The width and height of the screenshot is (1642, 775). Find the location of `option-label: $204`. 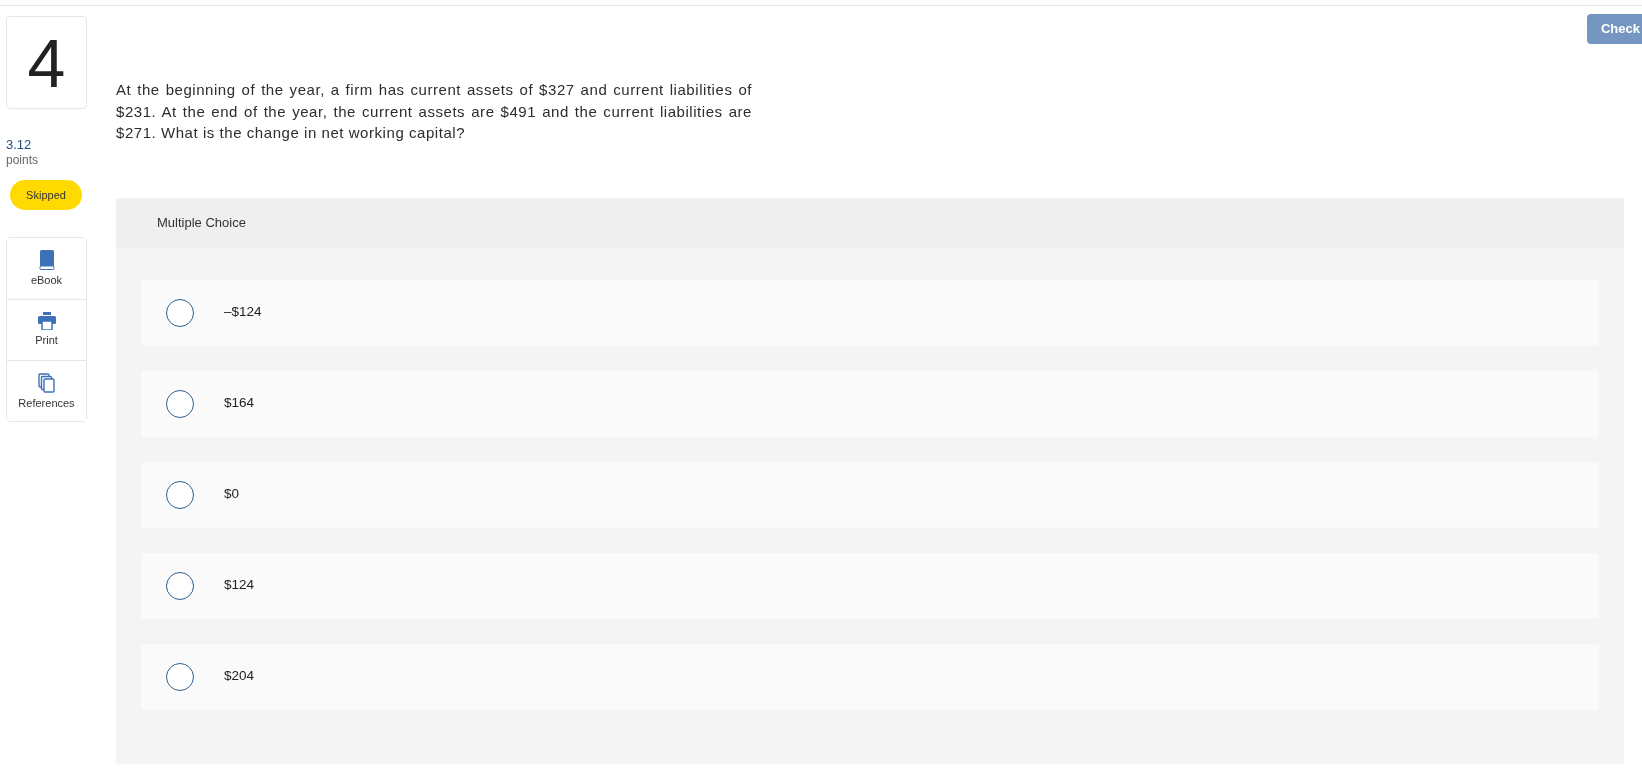

option-label: $204 is located at coordinates (239, 676).